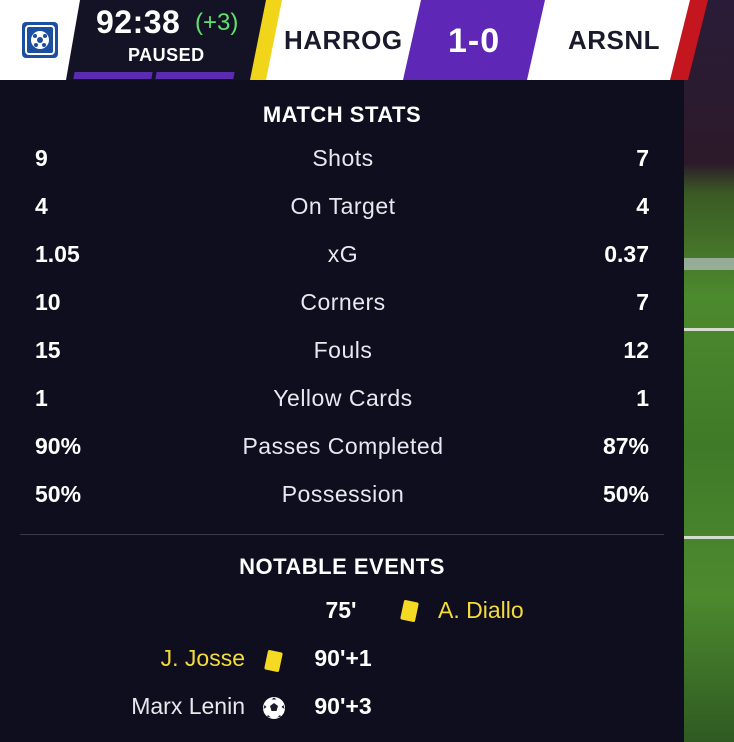  I want to click on stat-away-value: 0.37, so click(626, 254).